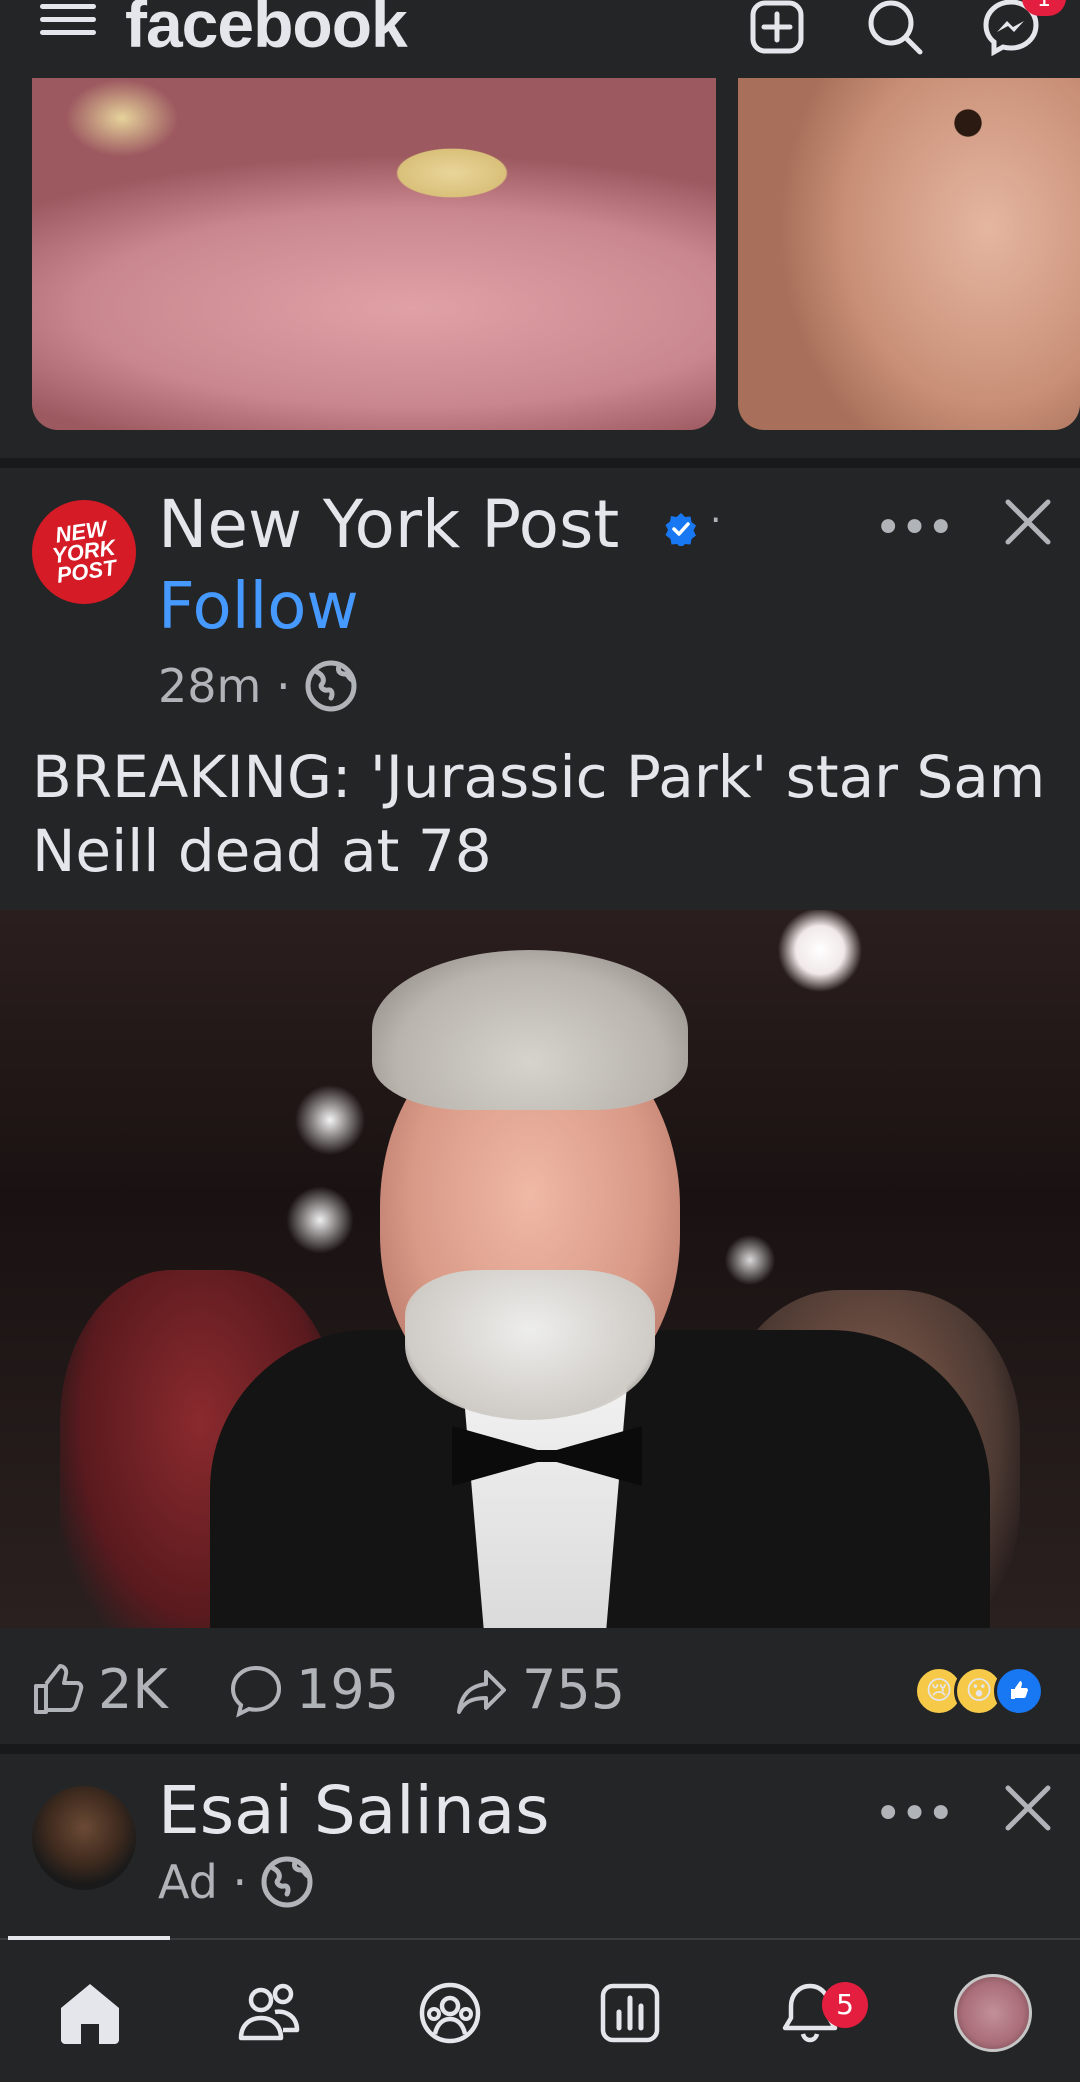 The height and width of the screenshot is (2082, 1080). What do you see at coordinates (993, 2013) in the screenshot?
I see `nav-profile-avatar` at bounding box center [993, 2013].